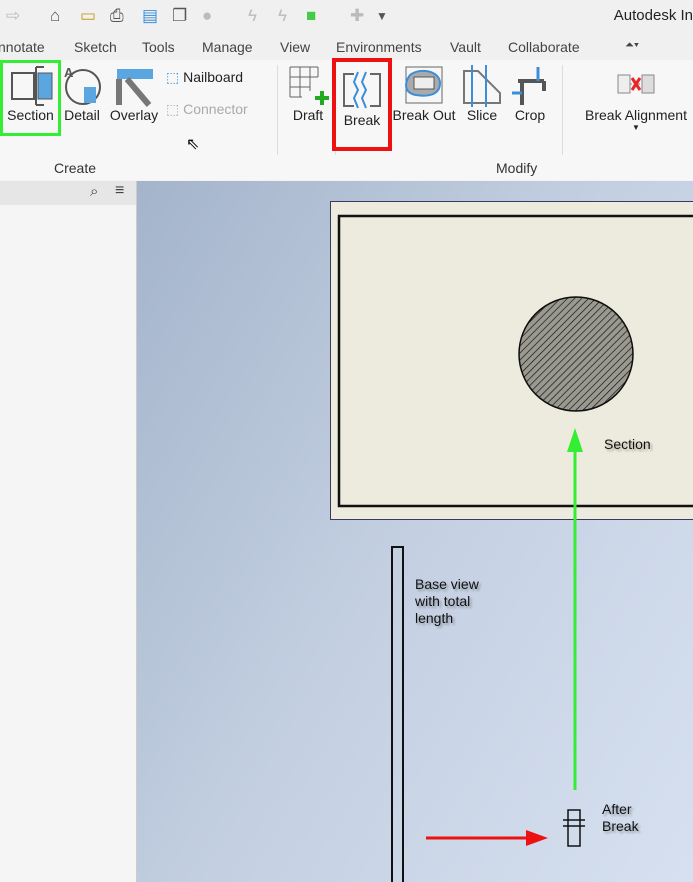 The image size is (693, 882). Describe the element at coordinates (82, 85) in the screenshot. I see `detail-icon: A` at that location.